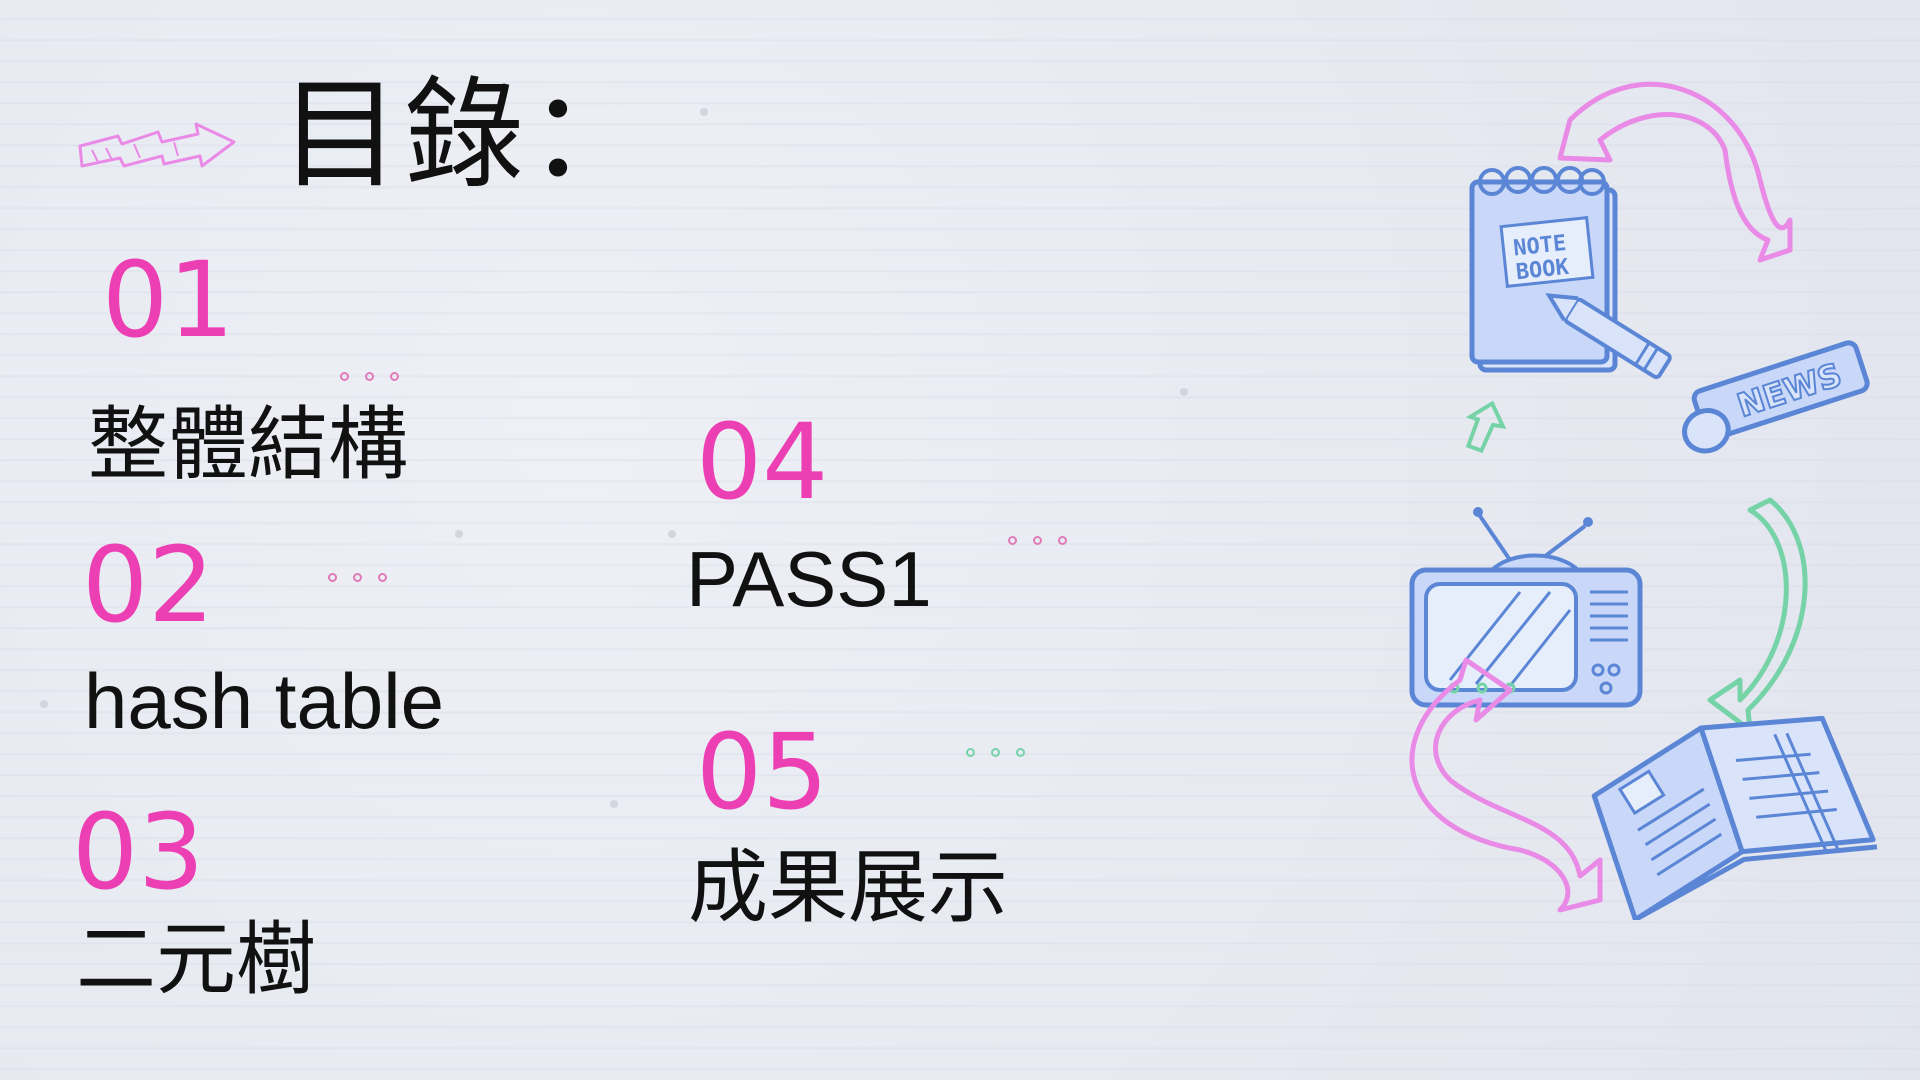 This screenshot has width=1920, height=1080. Describe the element at coordinates (762, 772) in the screenshot. I see `item-number-05: 05` at that location.